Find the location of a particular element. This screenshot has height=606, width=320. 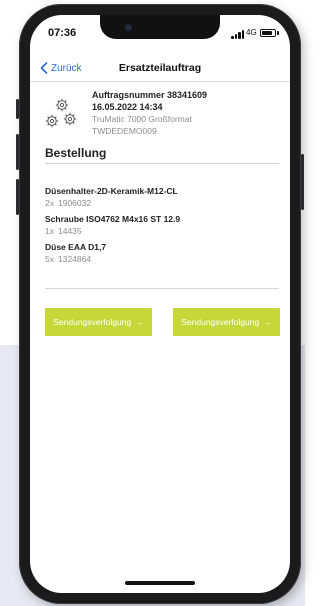

back-button: Zurück is located at coordinates (61, 68).